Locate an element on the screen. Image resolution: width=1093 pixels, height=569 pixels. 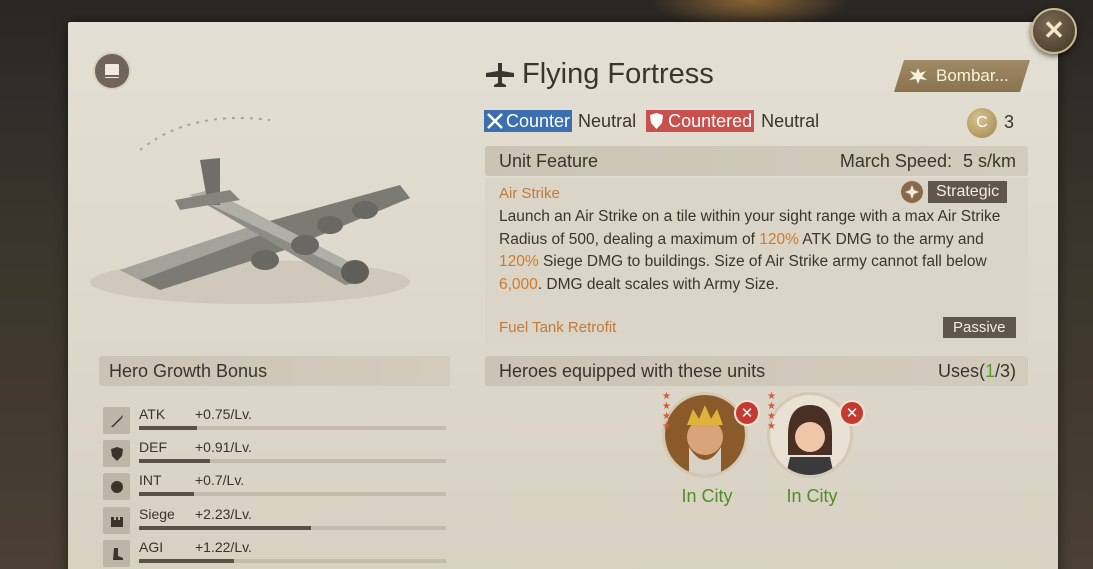
close-button: ✕ is located at coordinates (1054, 31).